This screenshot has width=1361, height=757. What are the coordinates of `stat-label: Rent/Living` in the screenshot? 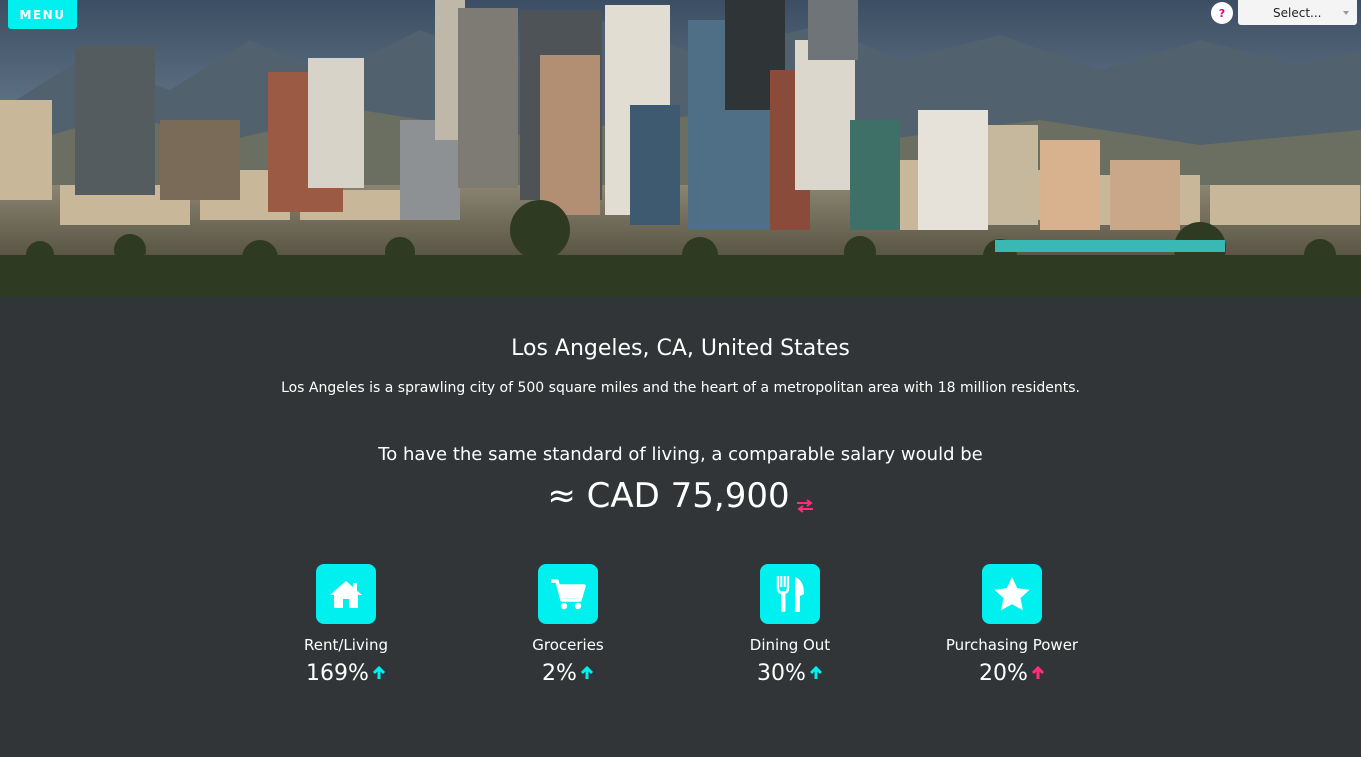 It's located at (346, 645).